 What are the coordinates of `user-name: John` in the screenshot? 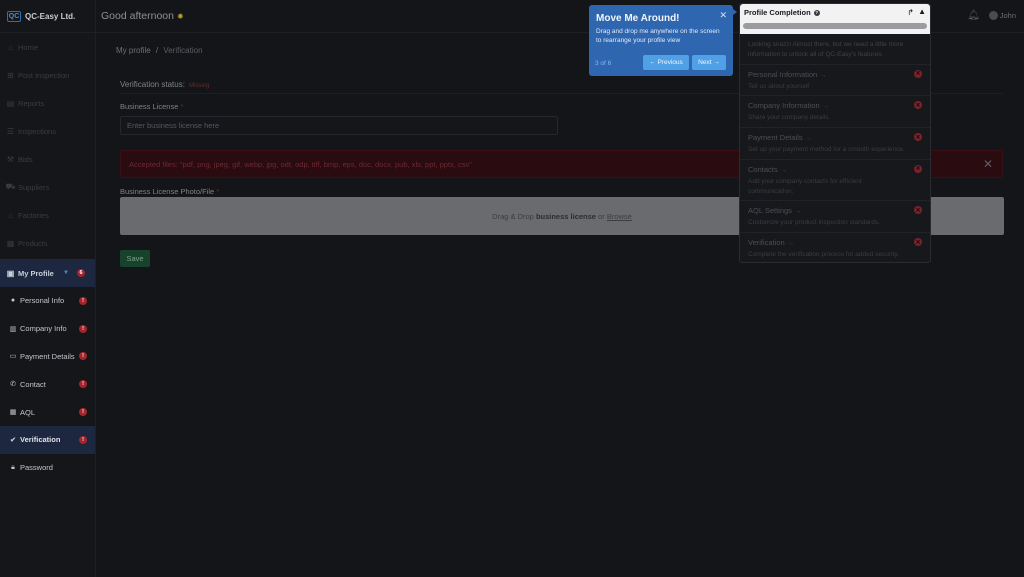 It's located at (1007, 15).